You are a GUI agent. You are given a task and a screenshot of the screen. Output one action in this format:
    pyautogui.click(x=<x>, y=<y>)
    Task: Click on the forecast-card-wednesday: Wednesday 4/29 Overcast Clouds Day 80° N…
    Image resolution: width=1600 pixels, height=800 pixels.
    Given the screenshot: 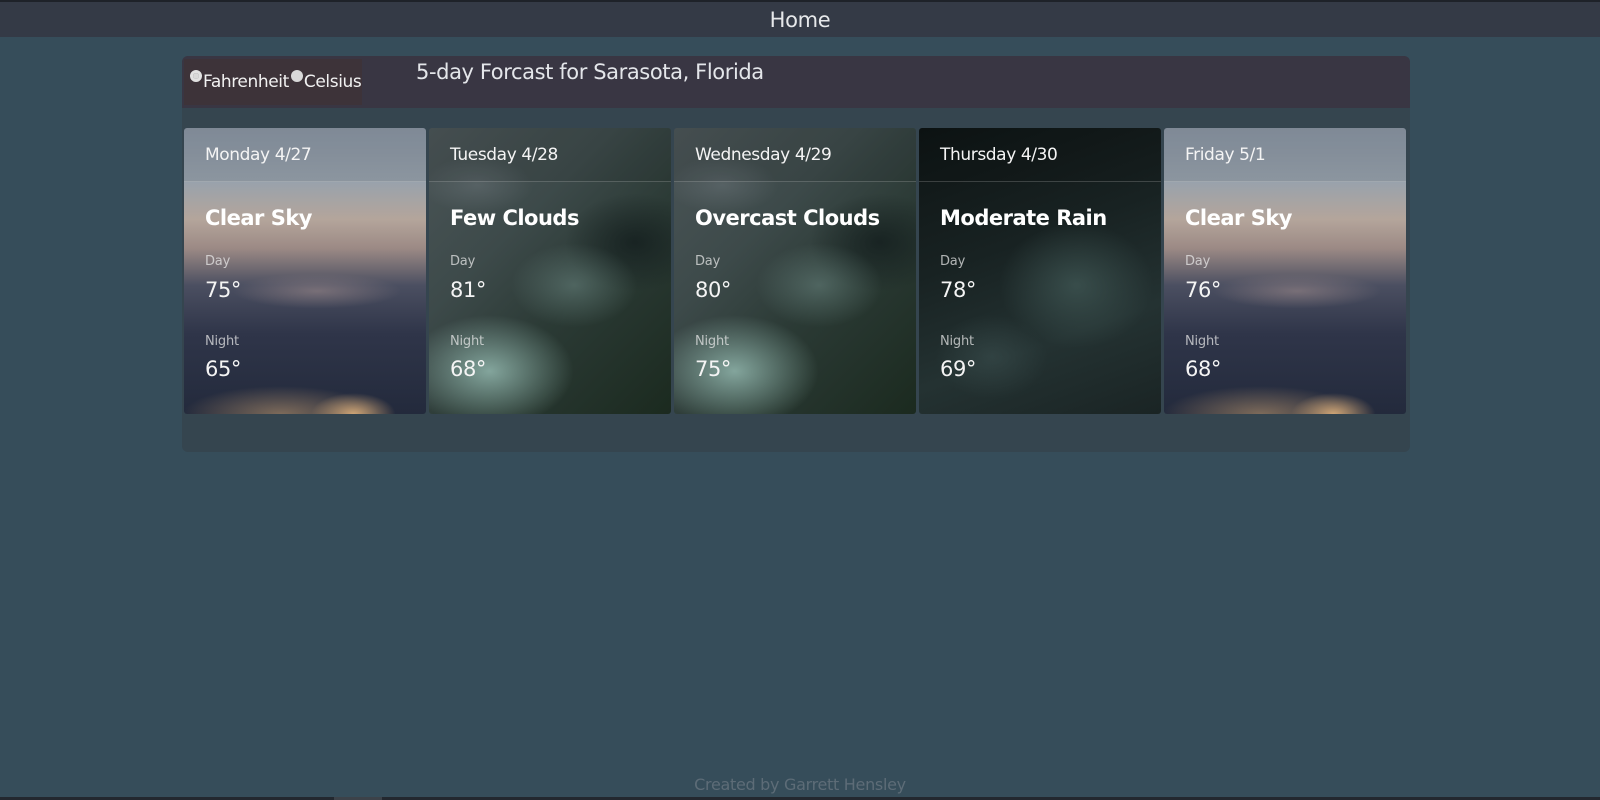 What is the action you would take?
    pyautogui.click(x=795, y=271)
    